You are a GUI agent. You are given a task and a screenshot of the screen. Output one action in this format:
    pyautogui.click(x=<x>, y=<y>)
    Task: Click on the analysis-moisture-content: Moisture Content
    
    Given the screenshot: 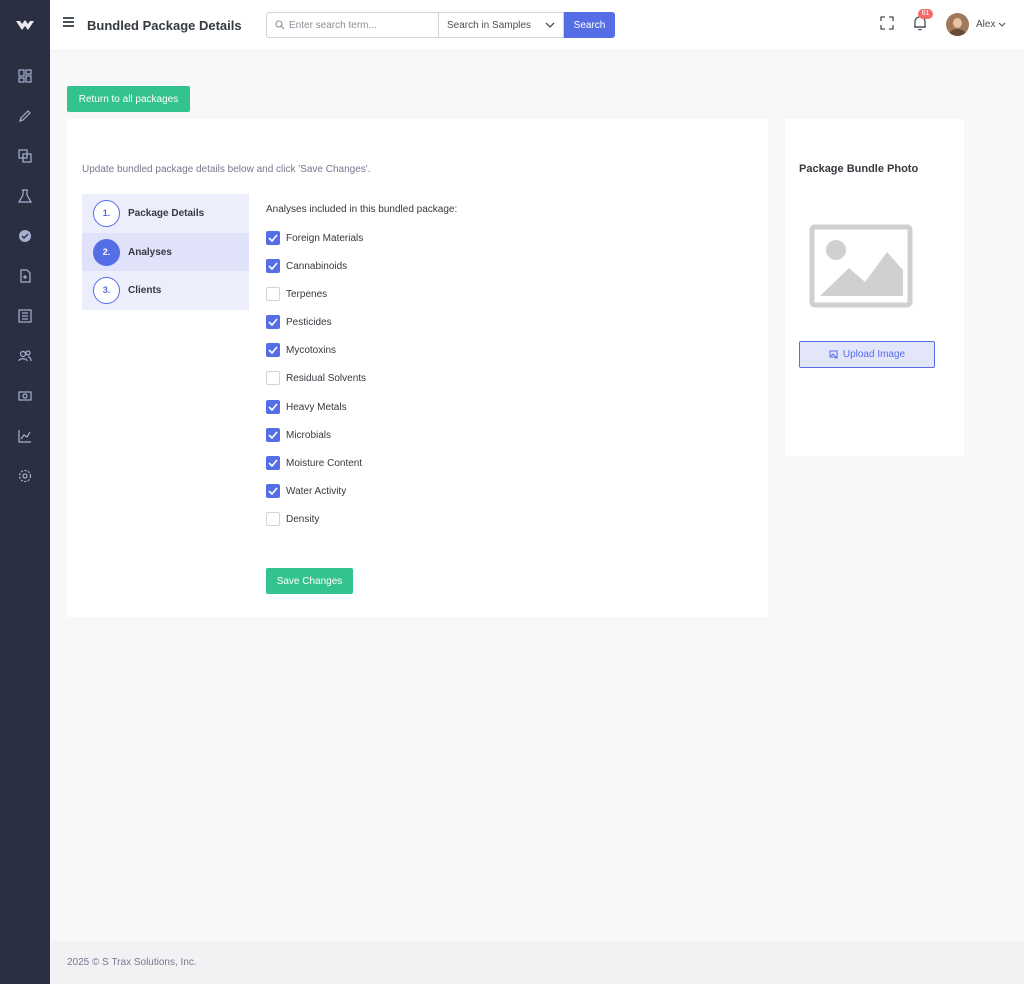 What is the action you would take?
    pyautogui.click(x=314, y=463)
    